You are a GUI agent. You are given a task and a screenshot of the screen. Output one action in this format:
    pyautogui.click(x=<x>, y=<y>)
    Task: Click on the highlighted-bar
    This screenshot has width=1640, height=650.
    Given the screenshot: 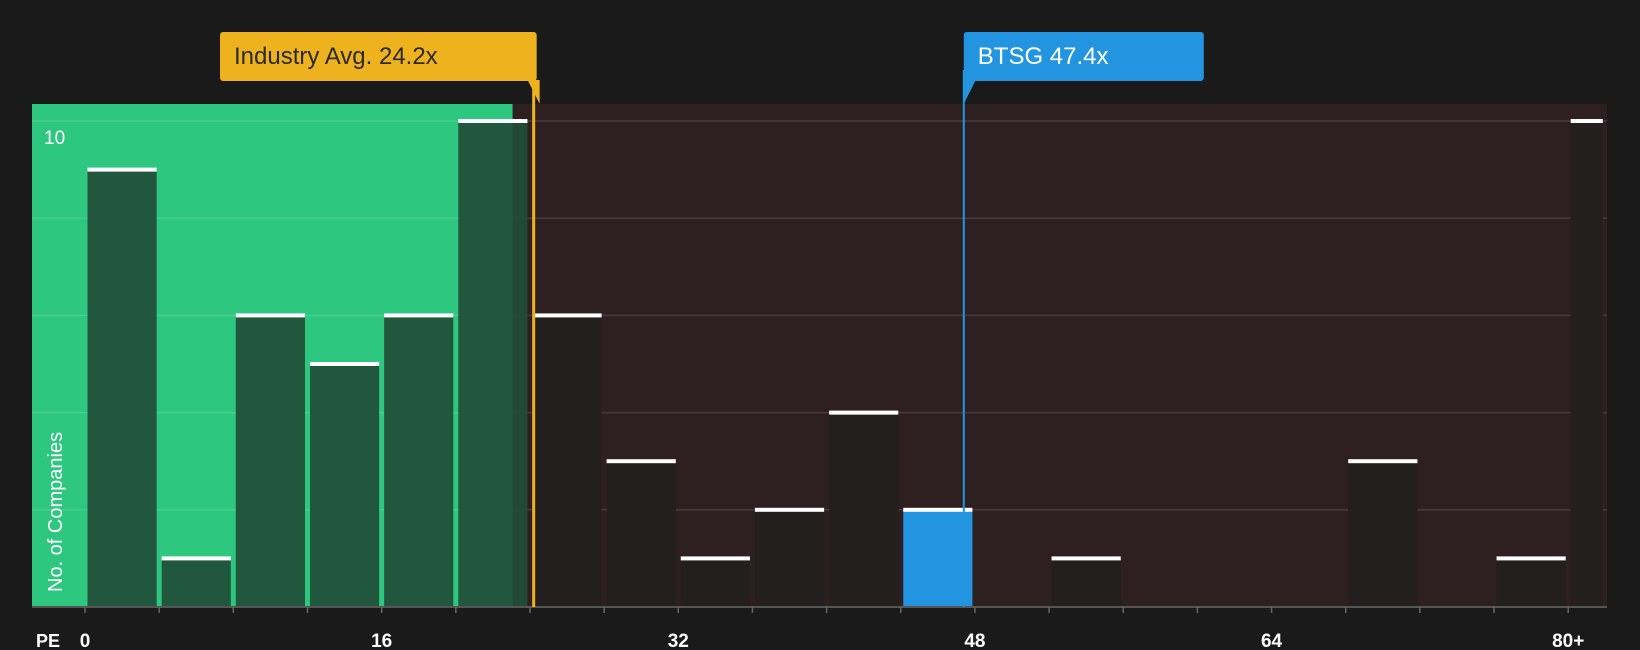 What is the action you would take?
    pyautogui.click(x=938, y=558)
    